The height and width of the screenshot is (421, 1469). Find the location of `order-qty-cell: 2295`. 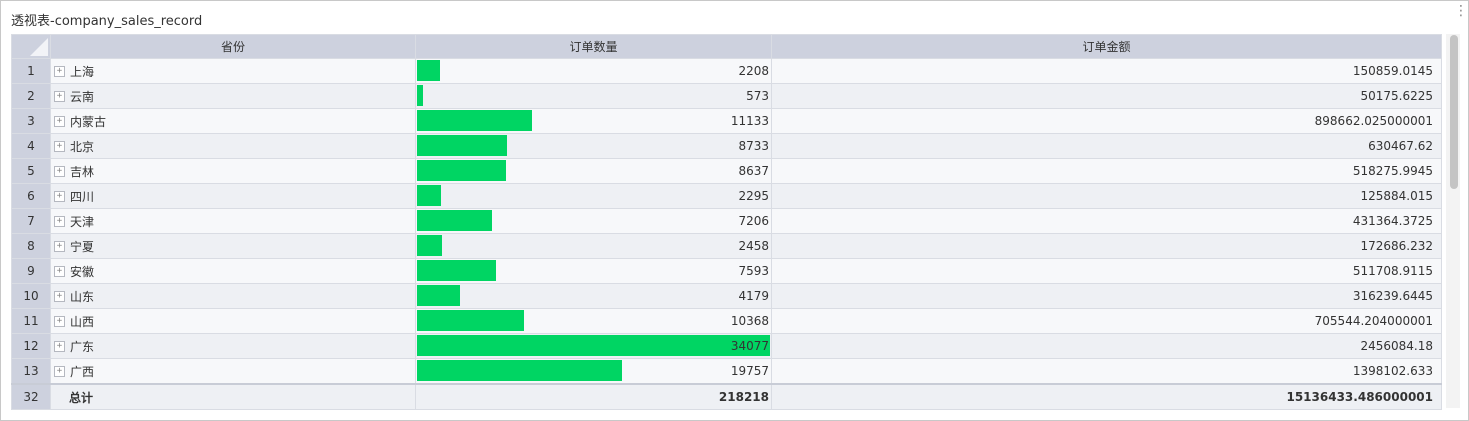

order-qty-cell: 2295 is located at coordinates (593, 196).